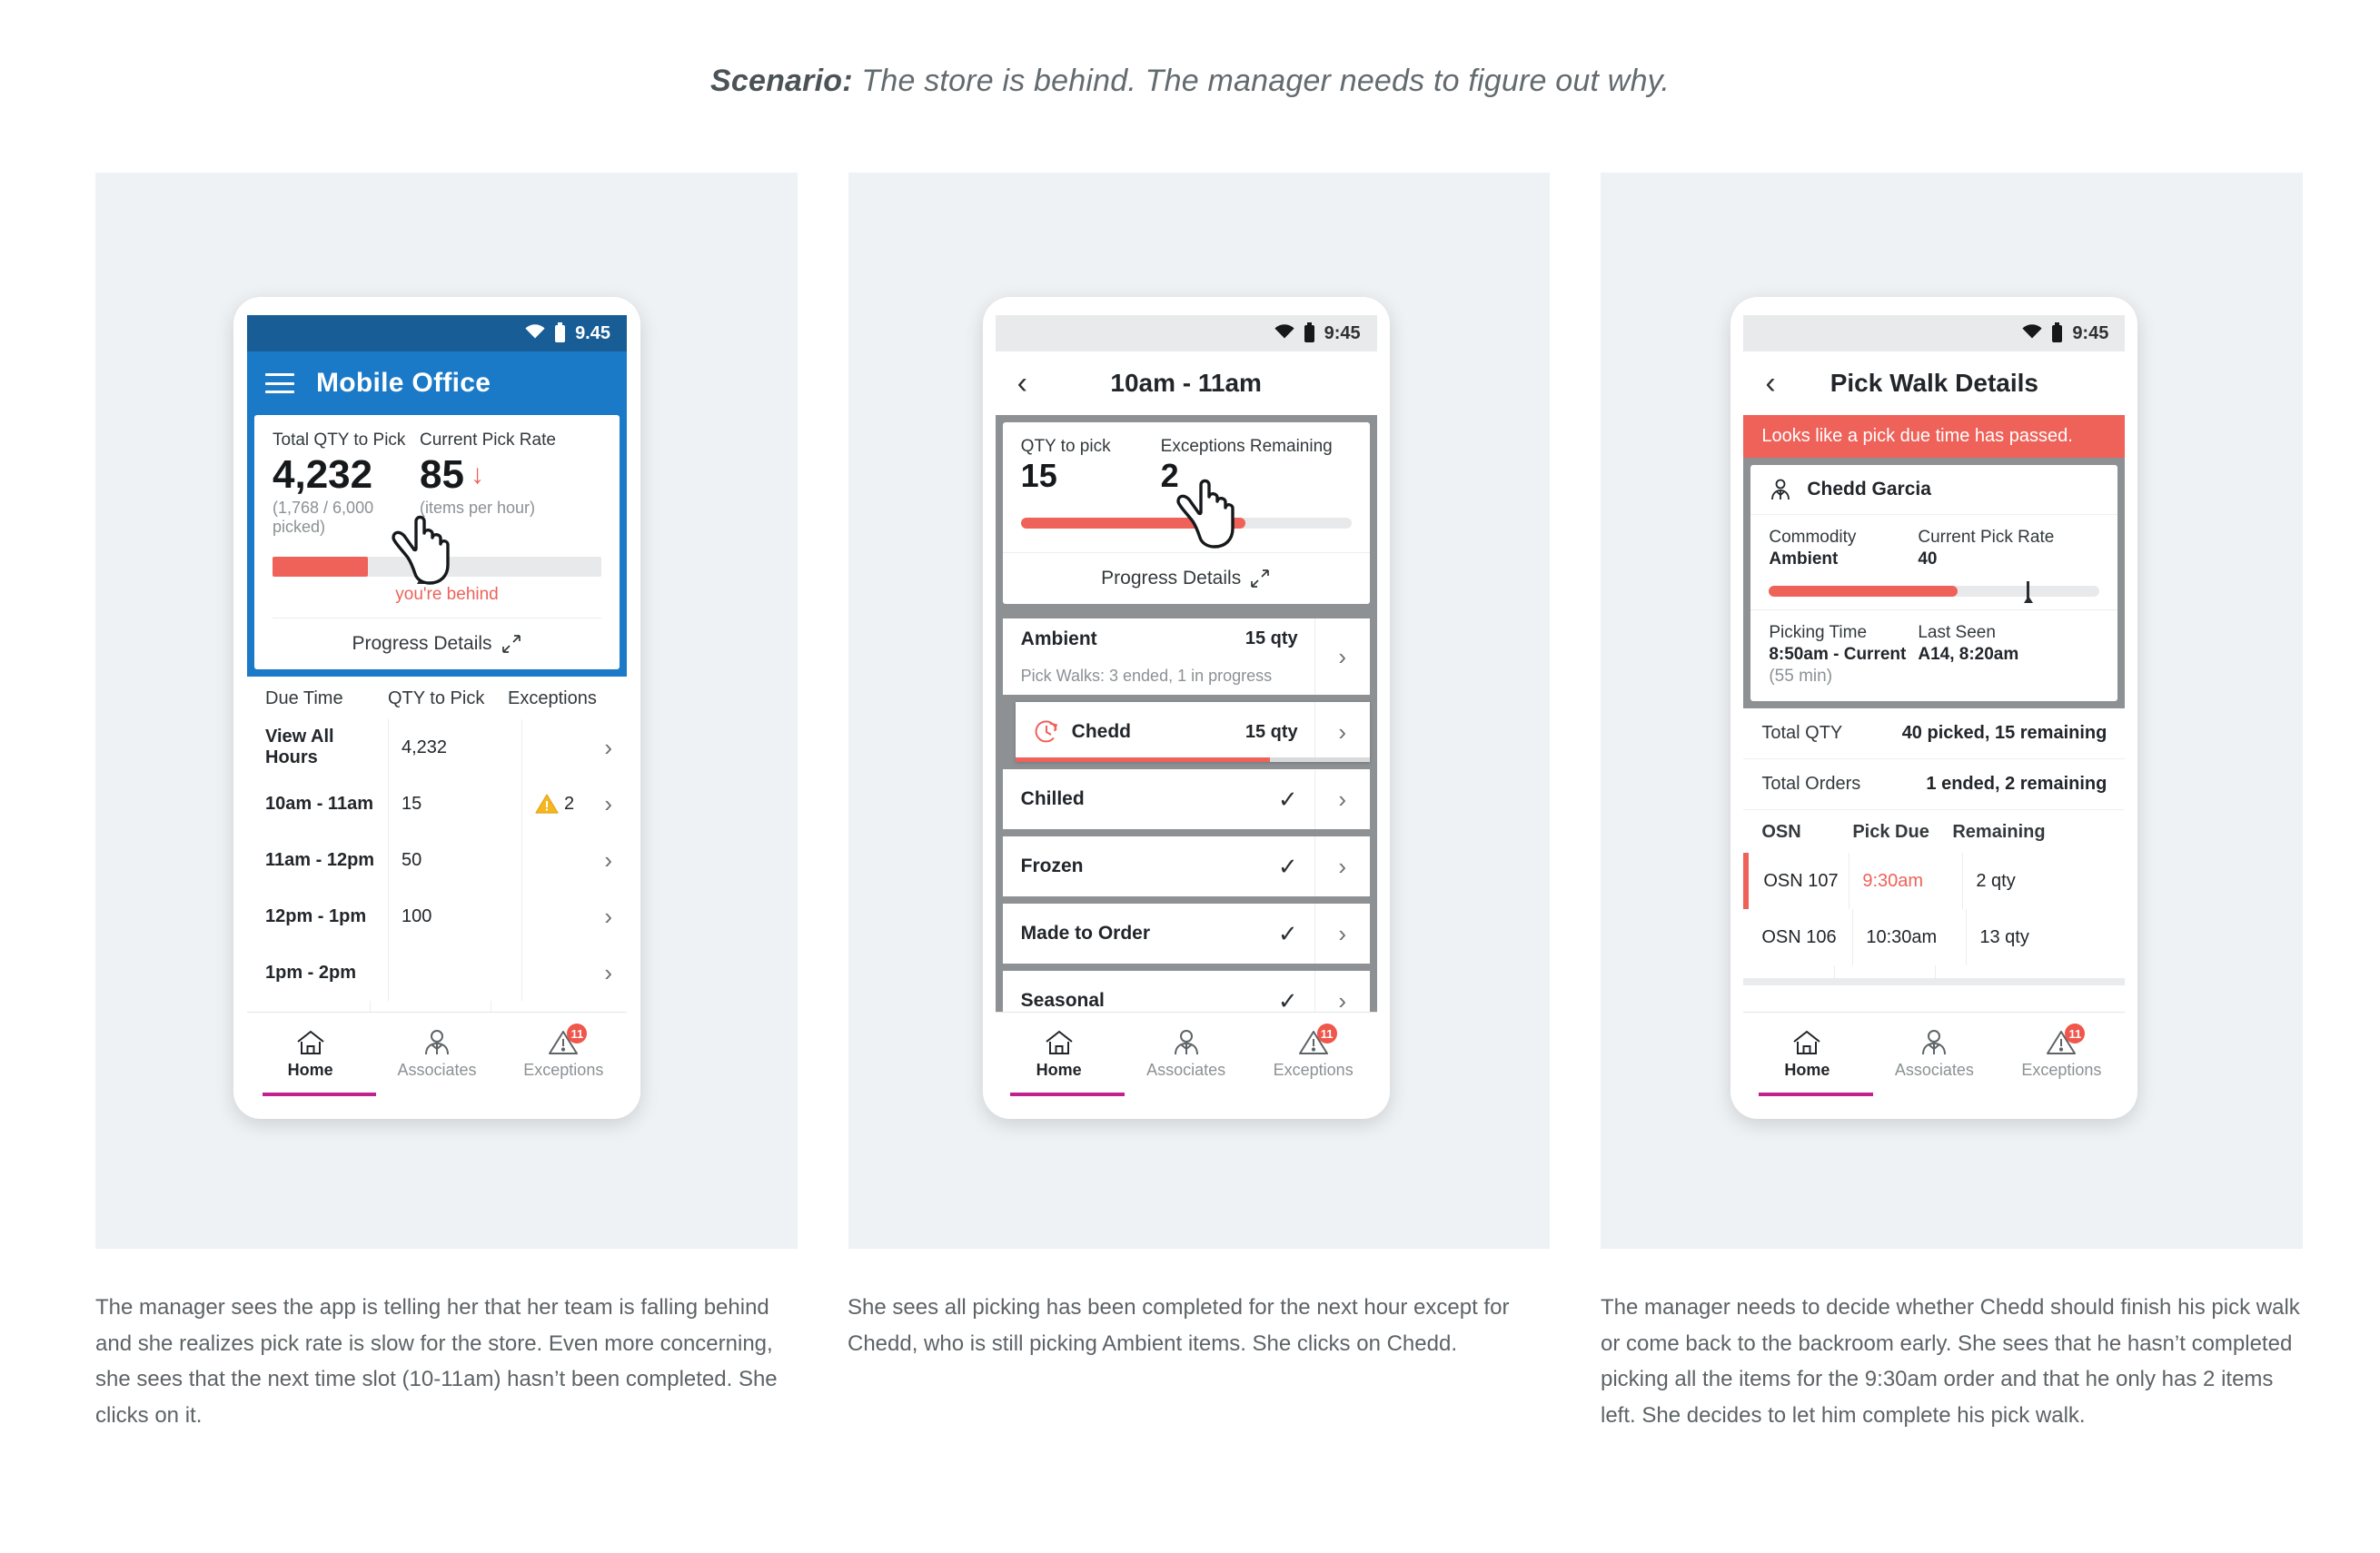 The width and height of the screenshot is (2380, 1553). Describe the element at coordinates (1047, 732) in the screenshot. I see `clock-in-progress-icon` at that location.